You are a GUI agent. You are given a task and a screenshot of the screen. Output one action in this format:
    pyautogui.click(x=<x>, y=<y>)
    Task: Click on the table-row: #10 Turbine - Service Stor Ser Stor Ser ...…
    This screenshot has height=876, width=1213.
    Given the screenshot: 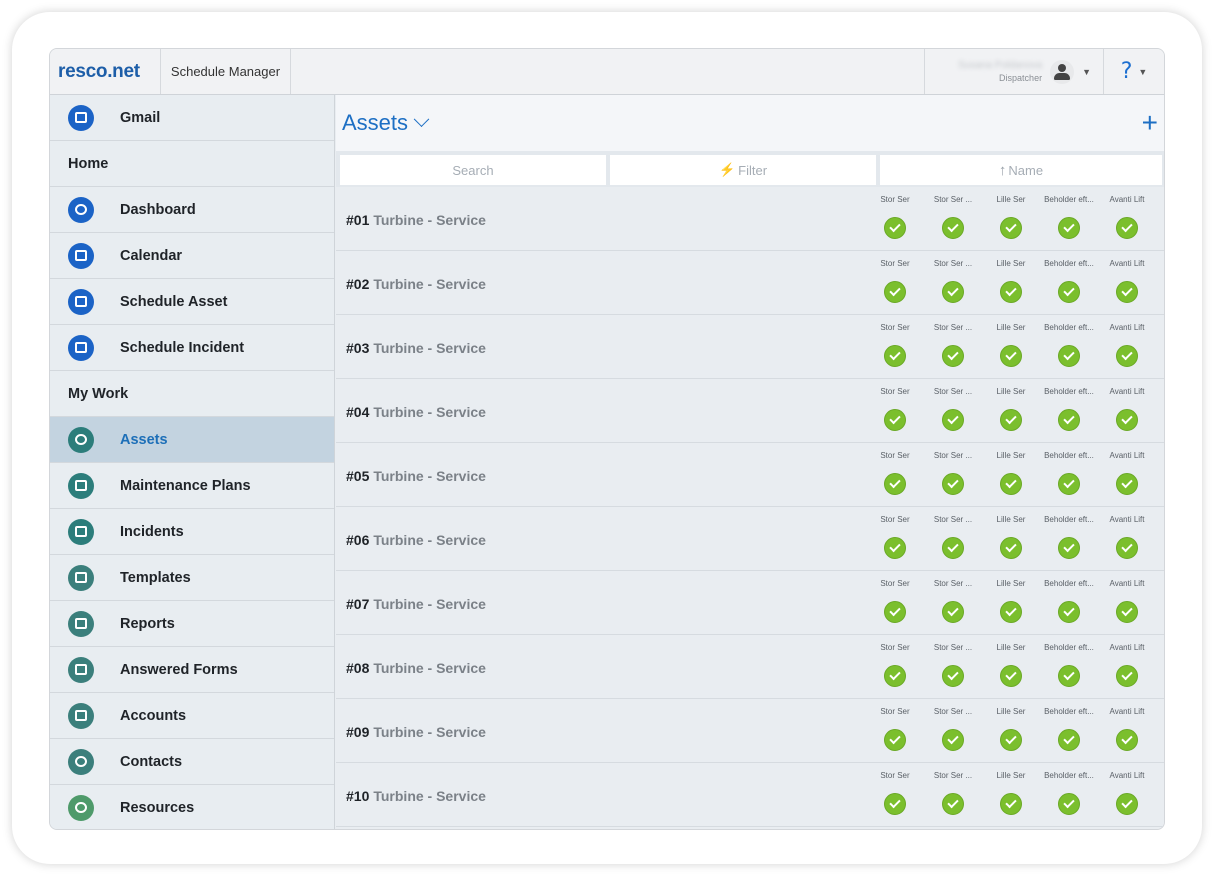 What is the action you would take?
    pyautogui.click(x=750, y=795)
    